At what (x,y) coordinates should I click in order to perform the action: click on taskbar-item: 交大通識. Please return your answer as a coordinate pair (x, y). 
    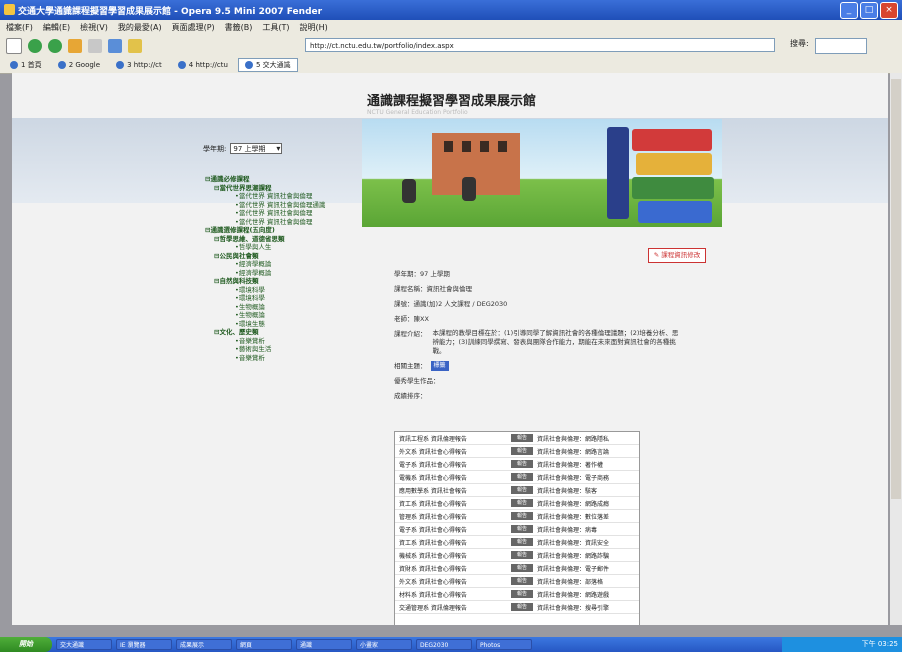
    Looking at the image, I should click on (84, 644).